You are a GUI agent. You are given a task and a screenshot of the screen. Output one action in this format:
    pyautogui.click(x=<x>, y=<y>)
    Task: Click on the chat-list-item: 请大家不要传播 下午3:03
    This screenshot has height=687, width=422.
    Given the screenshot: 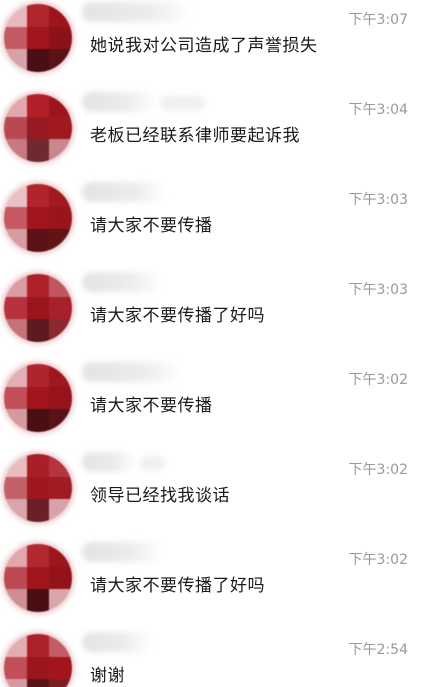 What is the action you would take?
    pyautogui.click(x=211, y=225)
    